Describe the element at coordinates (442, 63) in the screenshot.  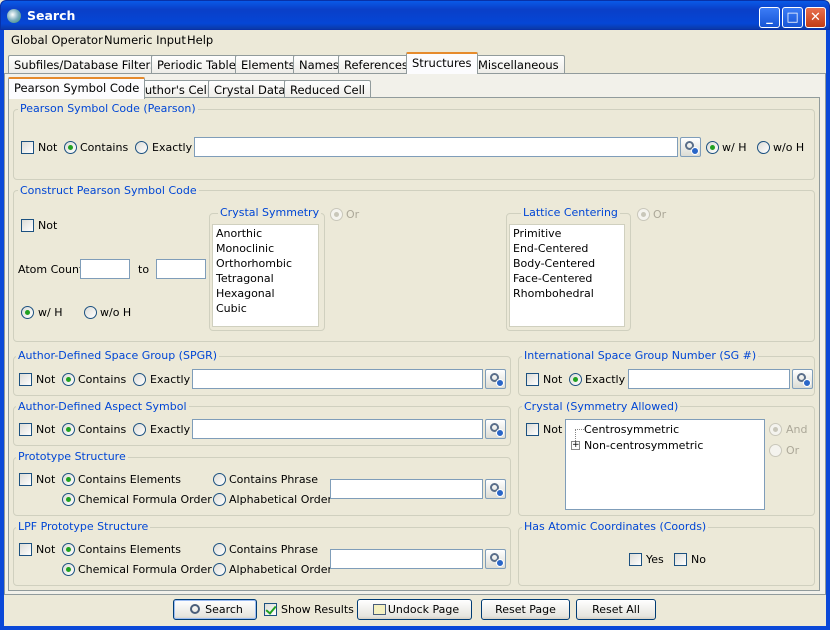
I see `tab-structures: Structures` at that location.